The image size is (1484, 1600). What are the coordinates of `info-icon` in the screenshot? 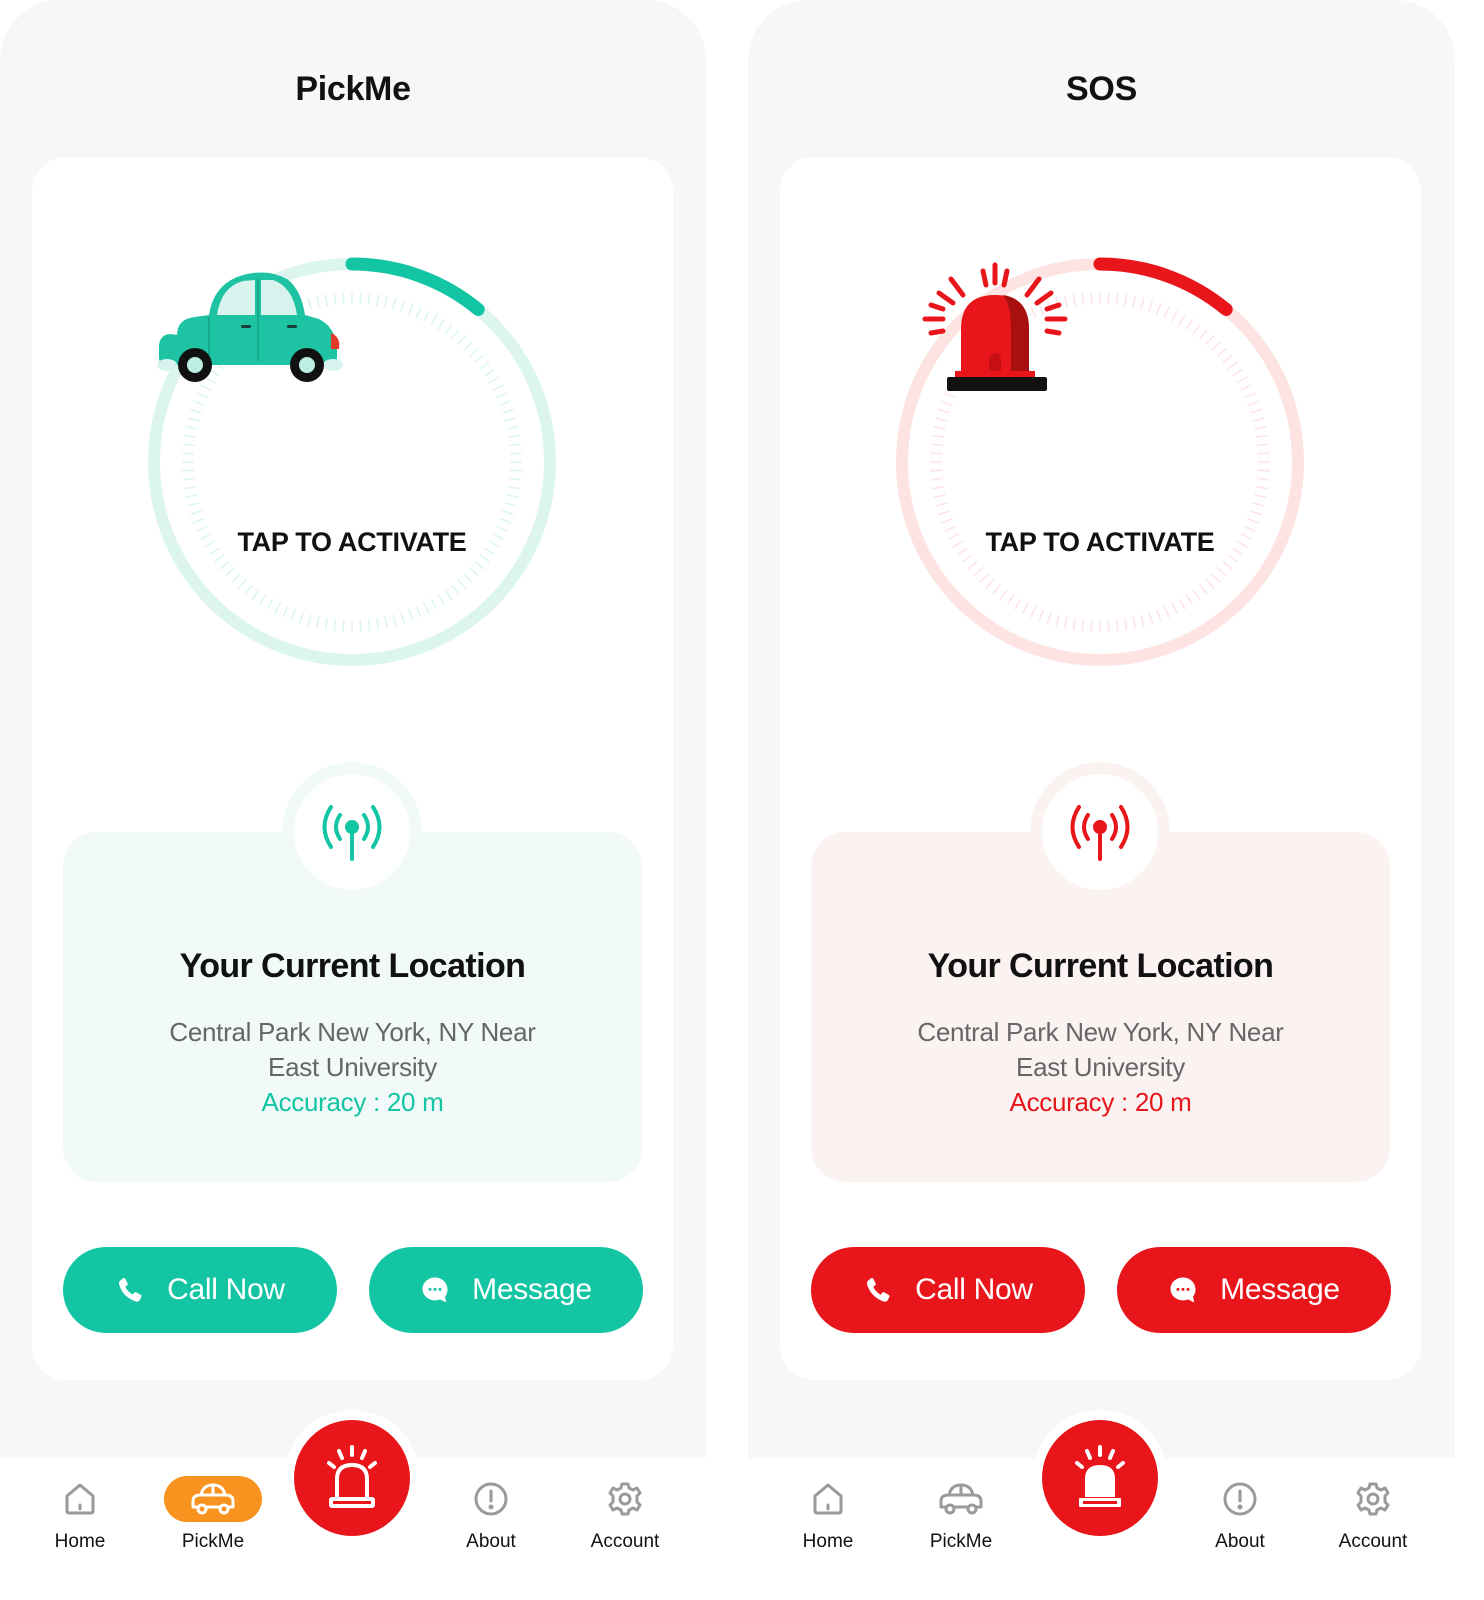 It's located at (1240, 1499).